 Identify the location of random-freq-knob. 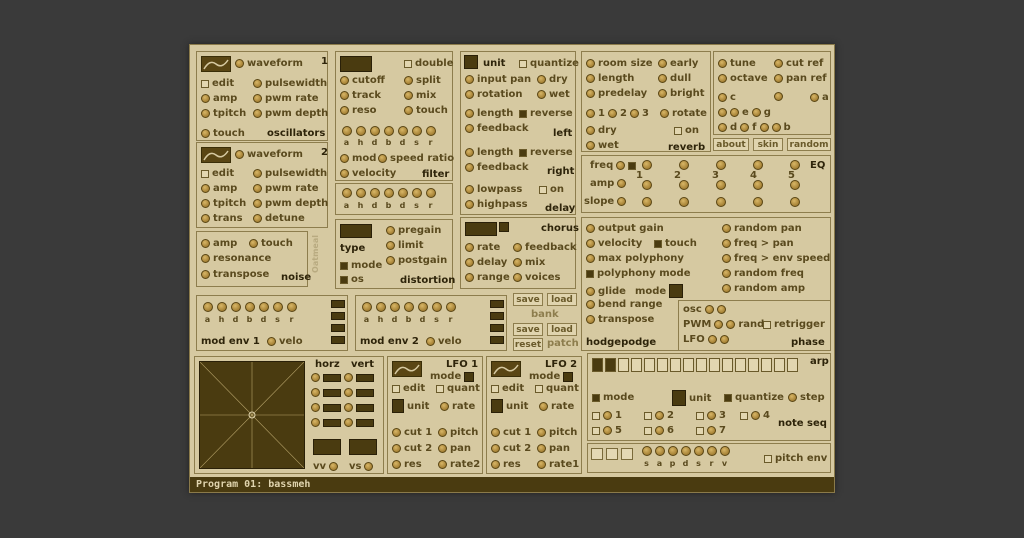
(726, 273).